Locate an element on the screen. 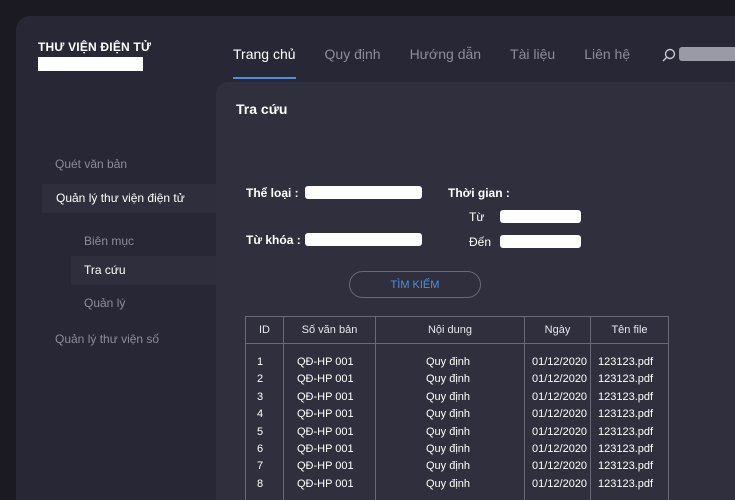 Image resolution: width=735 pixels, height=500 pixels. keyword-label: Từ khóa : is located at coordinates (273, 240).